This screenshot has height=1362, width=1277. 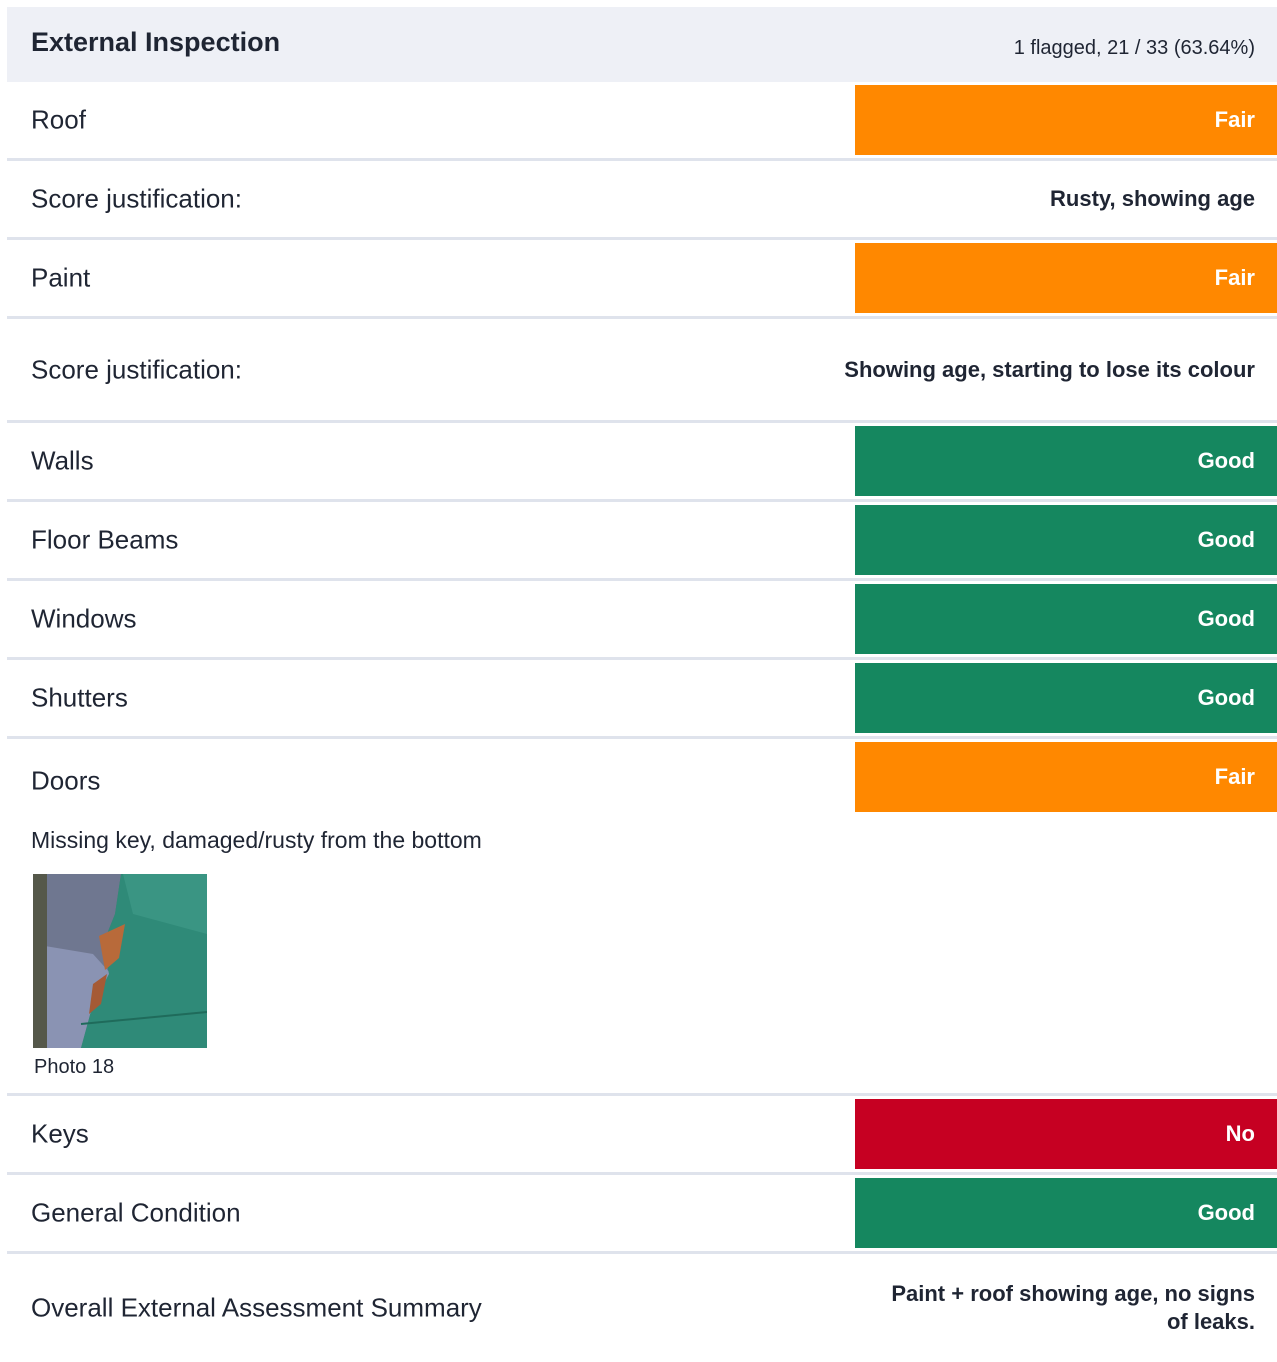 I want to click on question-label: Overall External Assessment Summary, so click(x=256, y=1307).